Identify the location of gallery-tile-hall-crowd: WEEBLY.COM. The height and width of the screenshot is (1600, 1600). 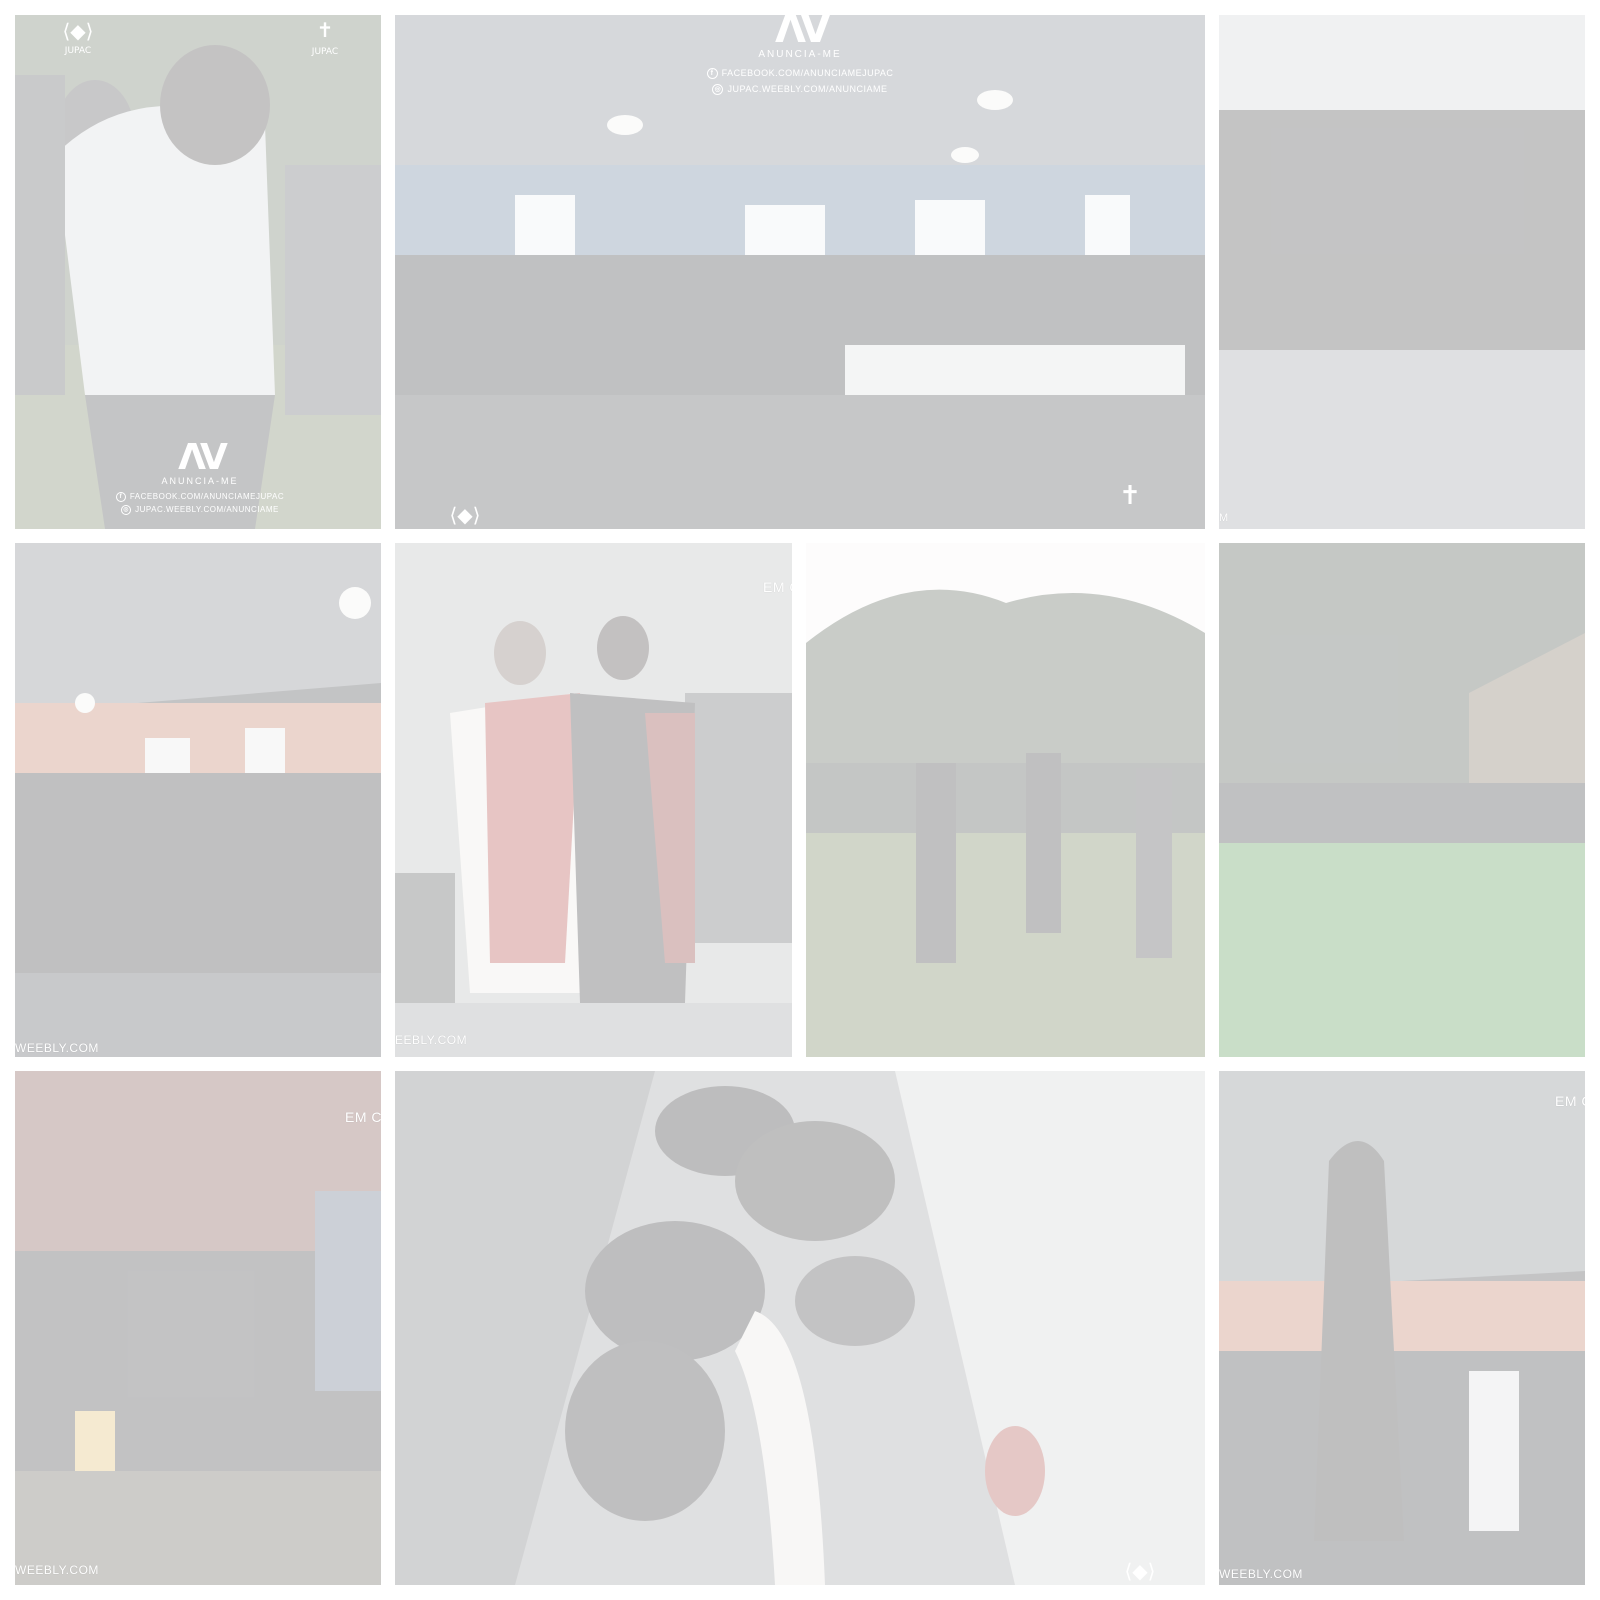
(198, 800).